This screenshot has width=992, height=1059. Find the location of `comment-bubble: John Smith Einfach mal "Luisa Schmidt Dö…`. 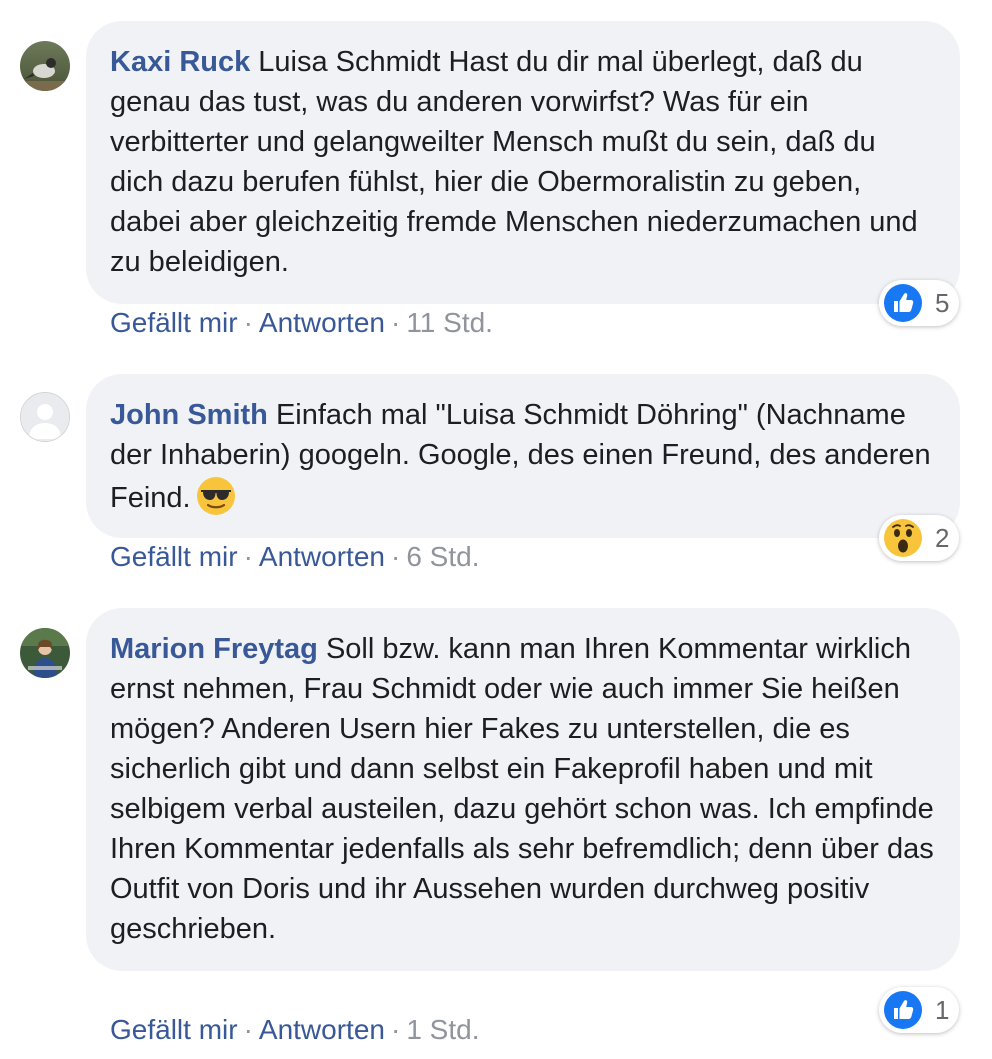

comment-bubble: John Smith Einfach mal "Luisa Schmidt Dö… is located at coordinates (523, 456).